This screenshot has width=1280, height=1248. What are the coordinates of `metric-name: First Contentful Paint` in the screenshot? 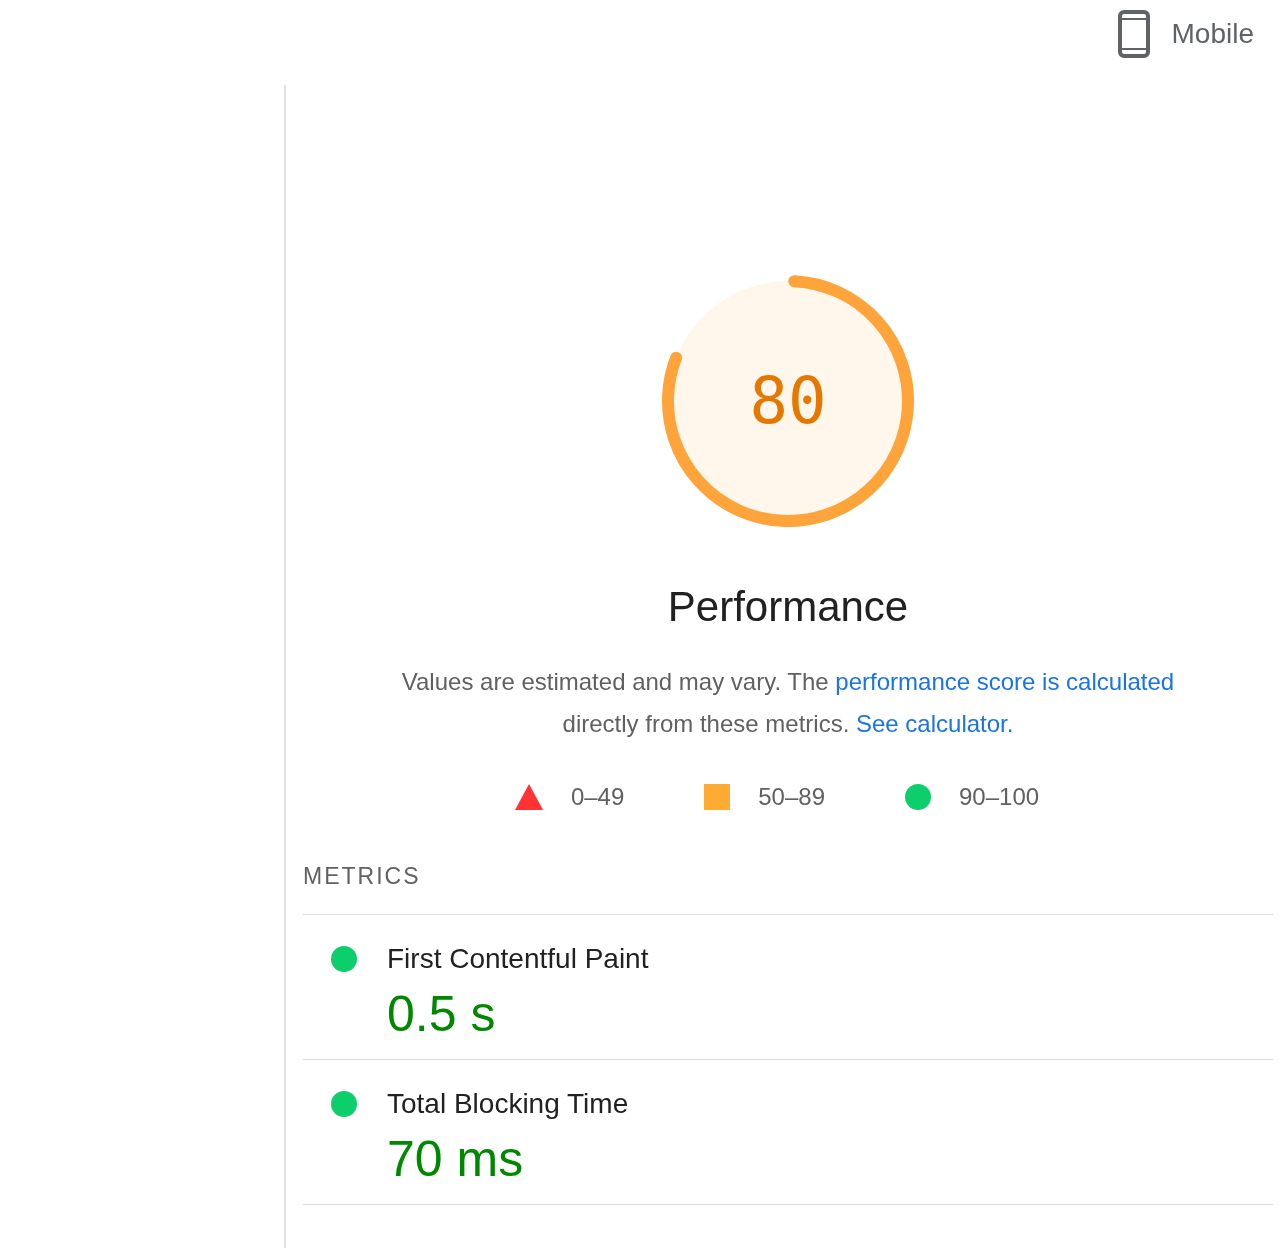 It's located at (518, 959).